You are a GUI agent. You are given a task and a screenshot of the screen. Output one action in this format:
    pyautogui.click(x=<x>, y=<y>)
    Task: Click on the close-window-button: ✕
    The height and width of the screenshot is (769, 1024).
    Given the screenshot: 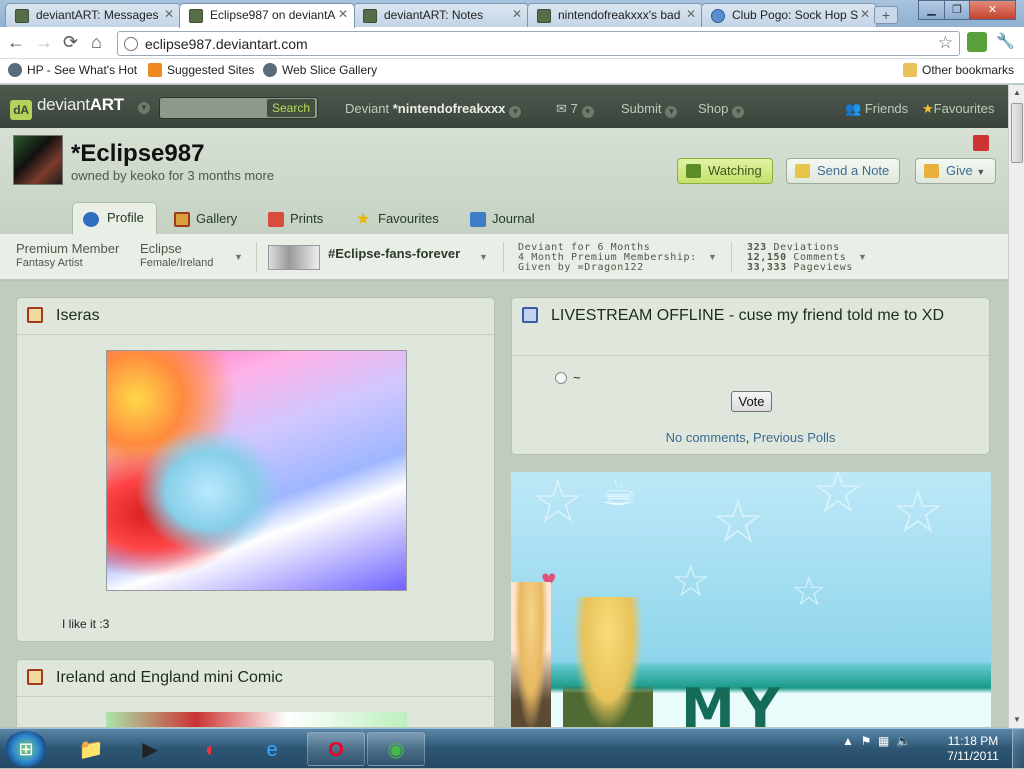 What is the action you would take?
    pyautogui.click(x=992, y=10)
    